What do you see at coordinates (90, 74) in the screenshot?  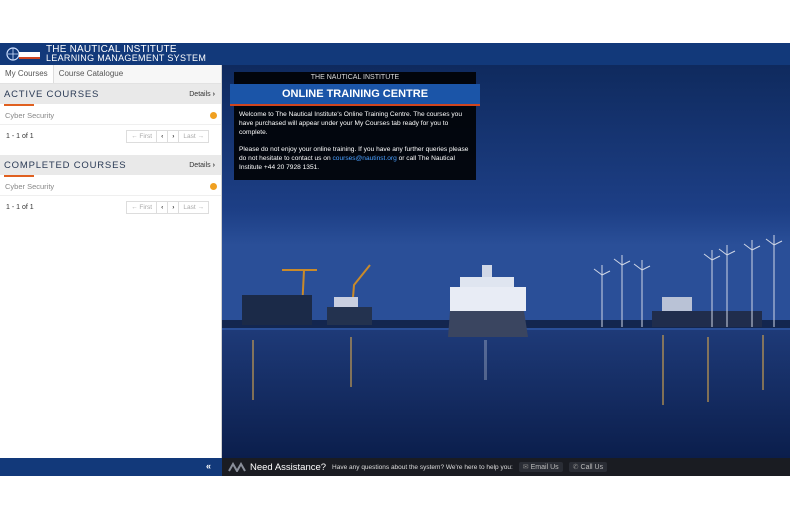 I see `tab-course-catalogue: Course Catalogue` at bounding box center [90, 74].